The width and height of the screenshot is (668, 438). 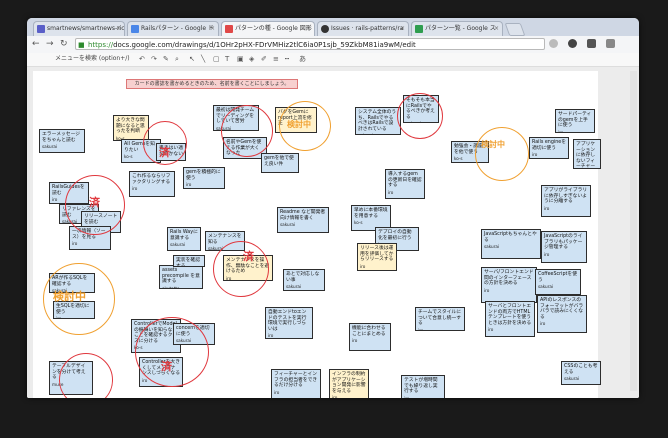 What do you see at coordinates (369, 331) in the screenshot?
I see `card-text: 機能に合わせることにまとめる` at bounding box center [369, 331].